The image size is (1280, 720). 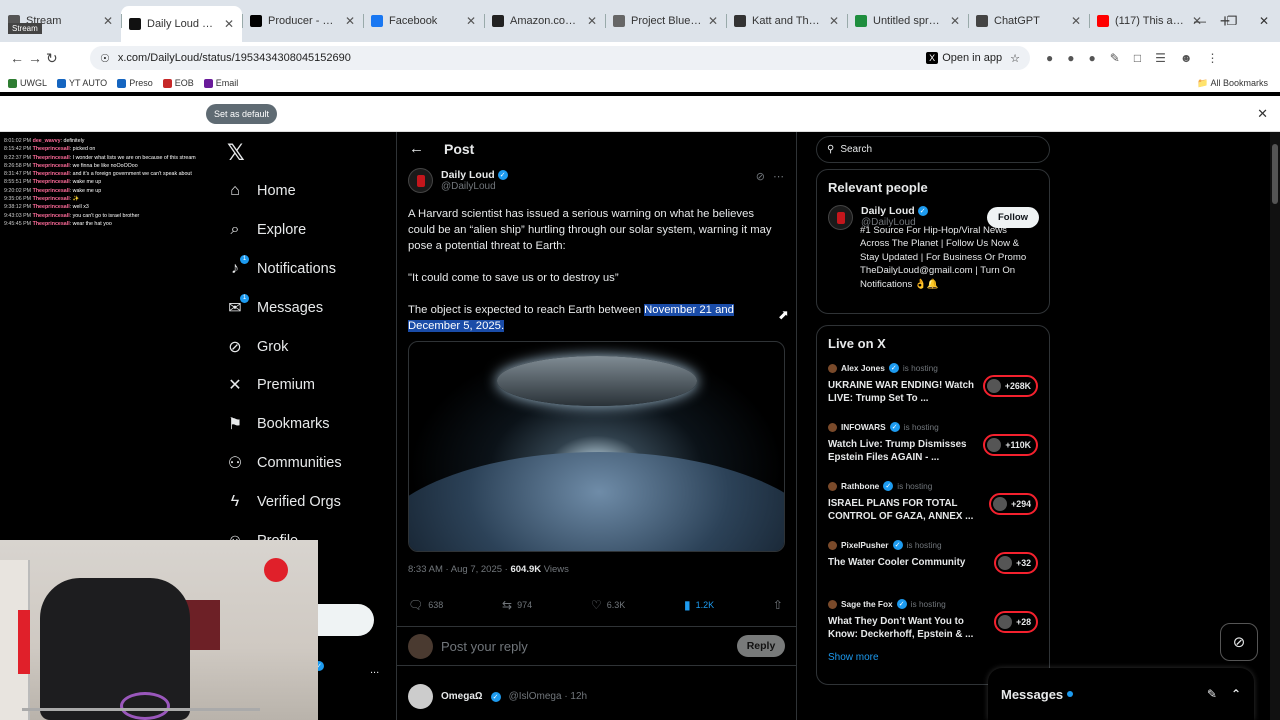 I want to click on nav-notifications: ♪ 1 Notifications, so click(x=284, y=269).